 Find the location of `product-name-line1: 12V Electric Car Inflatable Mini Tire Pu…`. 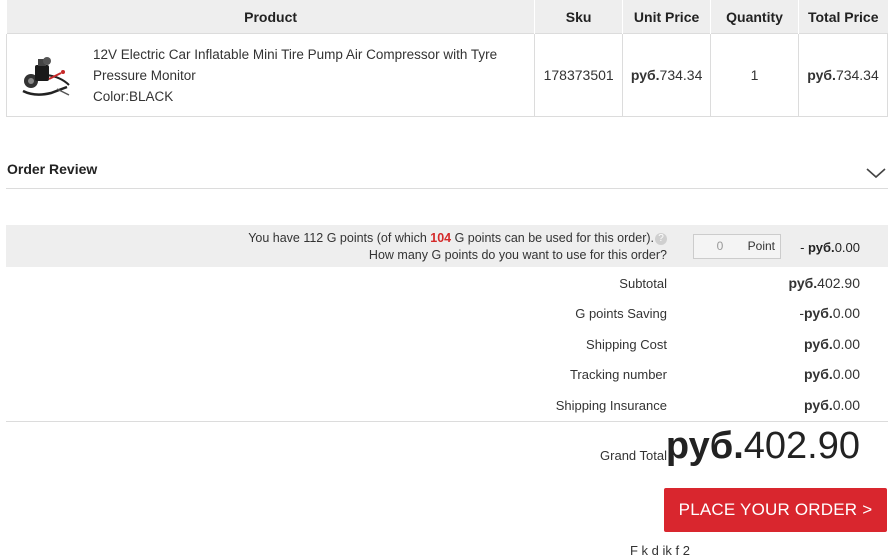

product-name-line1: 12V Electric Car Inflatable Mini Tire Pu… is located at coordinates (295, 54).